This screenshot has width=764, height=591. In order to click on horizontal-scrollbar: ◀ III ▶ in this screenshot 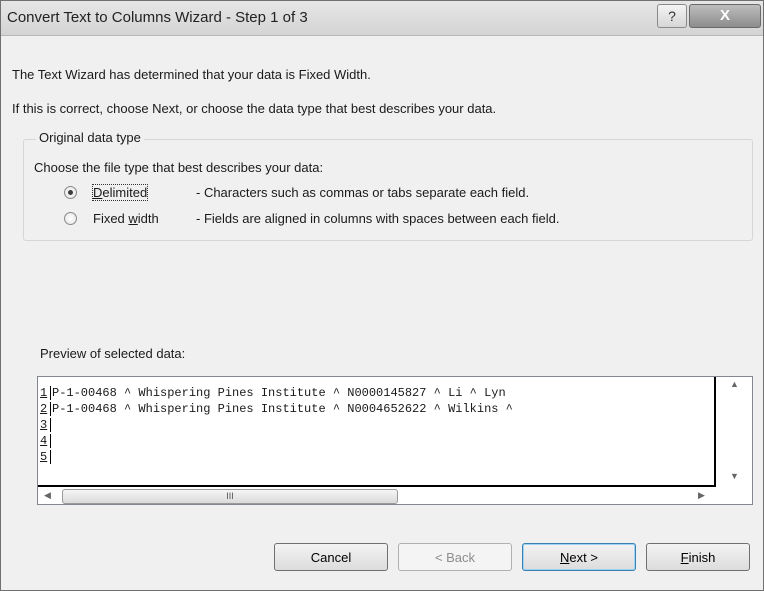, I will do `click(376, 495)`.